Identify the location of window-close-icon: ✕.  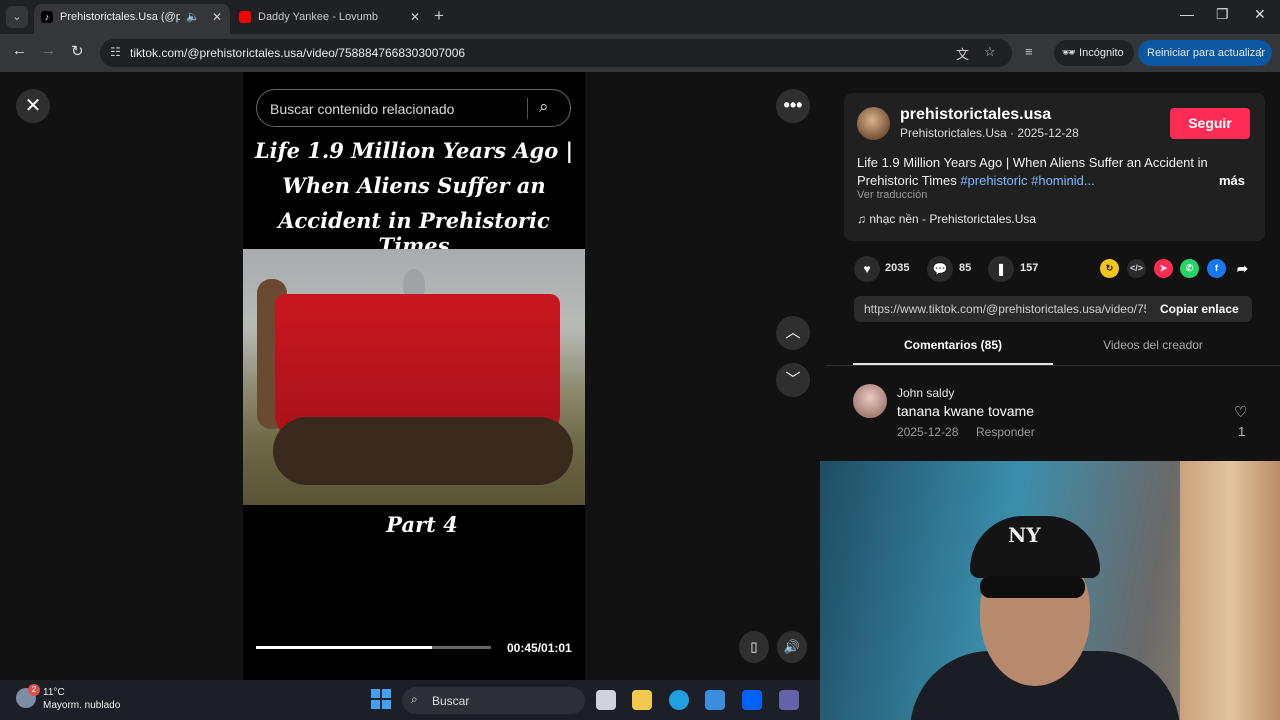
(1260, 14).